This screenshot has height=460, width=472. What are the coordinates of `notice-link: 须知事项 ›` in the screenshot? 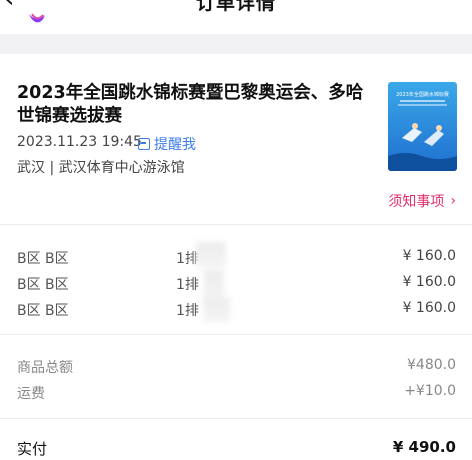 It's located at (422, 201).